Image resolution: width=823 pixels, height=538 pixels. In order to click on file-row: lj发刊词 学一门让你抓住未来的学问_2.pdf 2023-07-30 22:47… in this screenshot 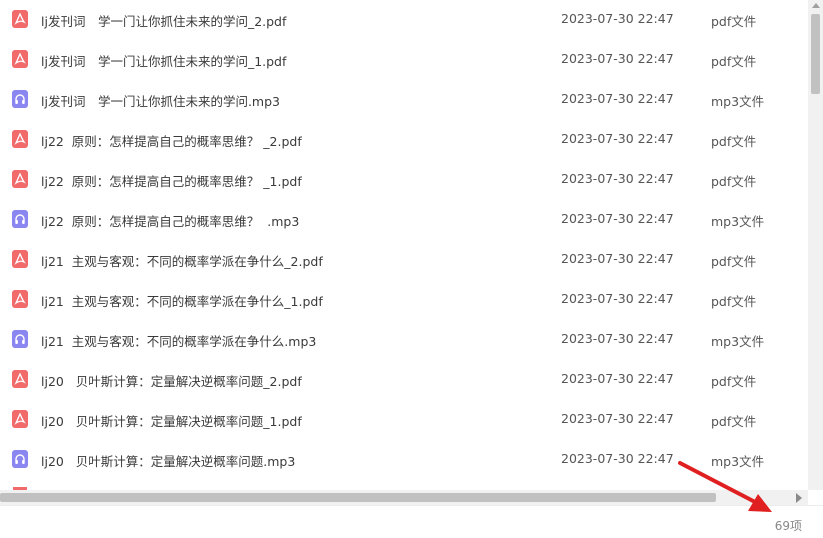, I will do `click(404, 20)`.